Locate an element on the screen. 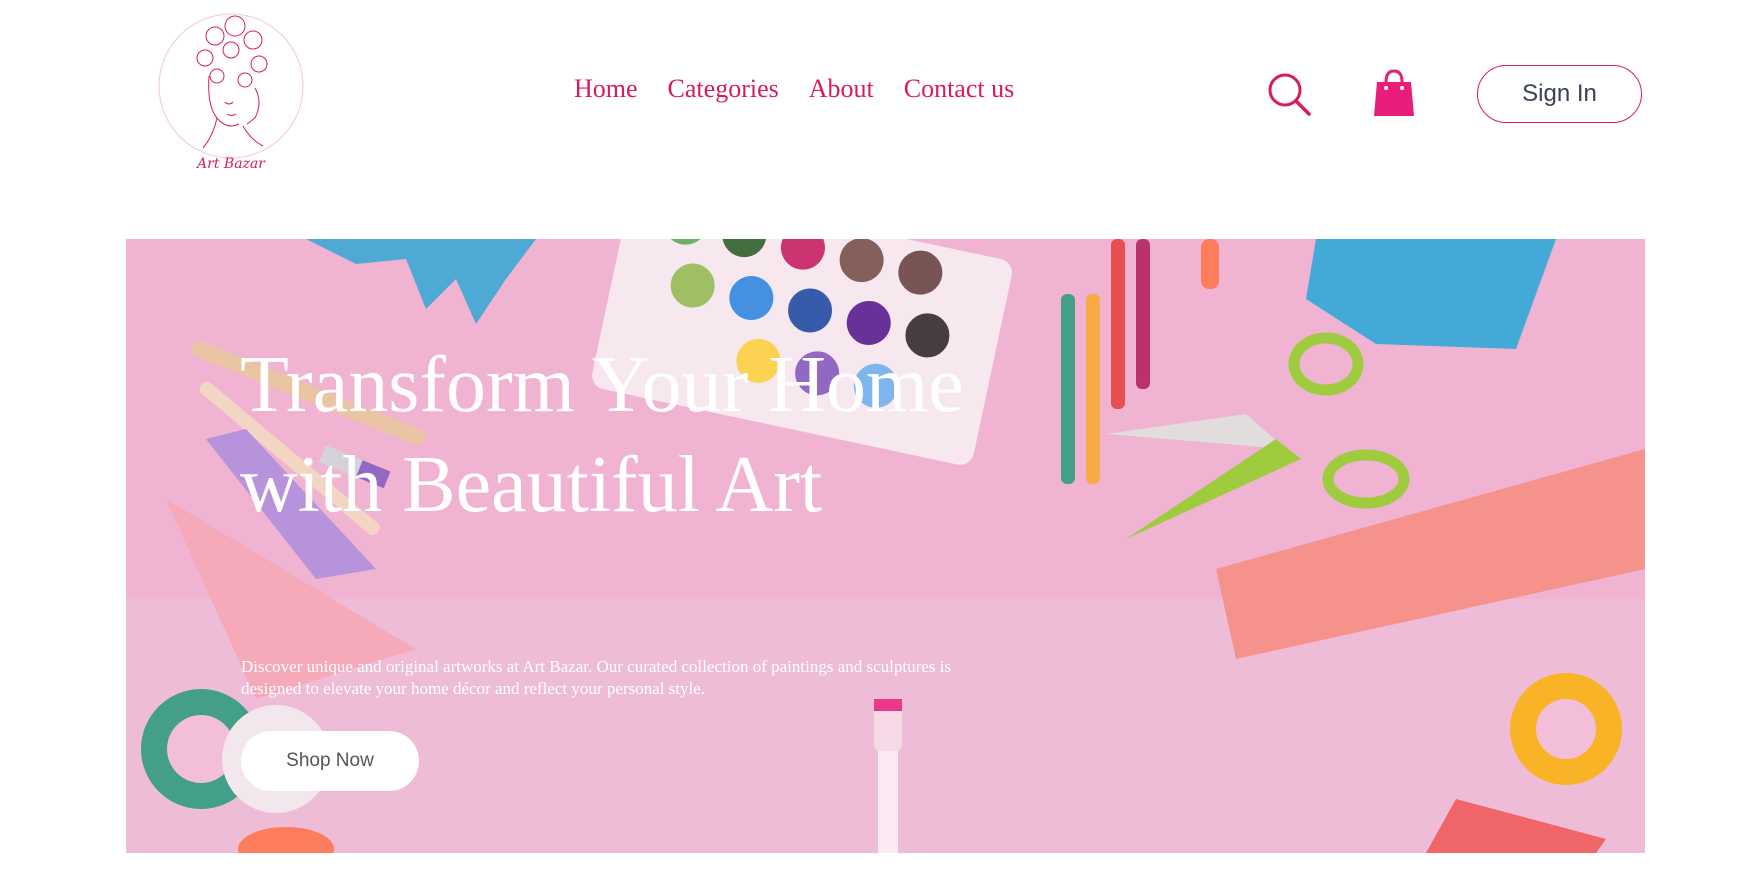  nav-home: Home is located at coordinates (606, 89).